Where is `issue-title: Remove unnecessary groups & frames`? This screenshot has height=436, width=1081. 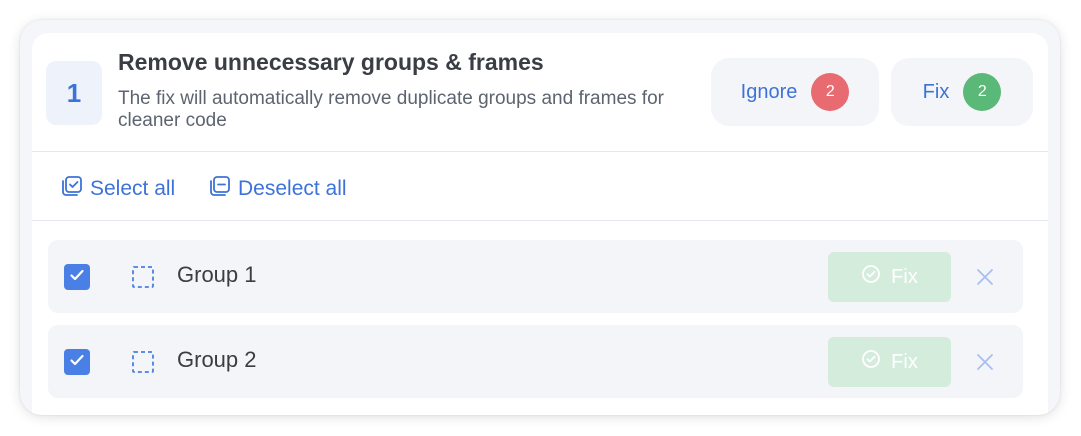
issue-title: Remove unnecessary groups & frames is located at coordinates (331, 62).